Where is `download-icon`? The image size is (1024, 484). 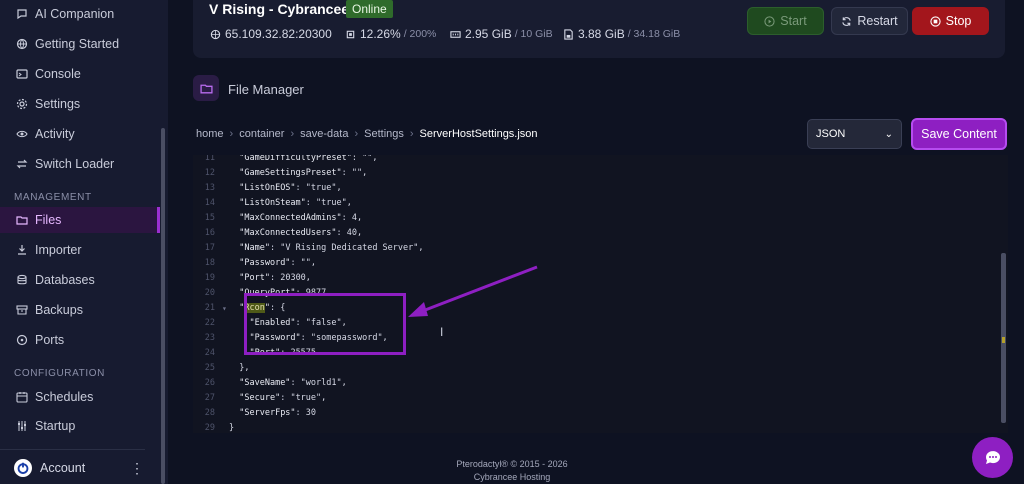
download-icon is located at coordinates (22, 250).